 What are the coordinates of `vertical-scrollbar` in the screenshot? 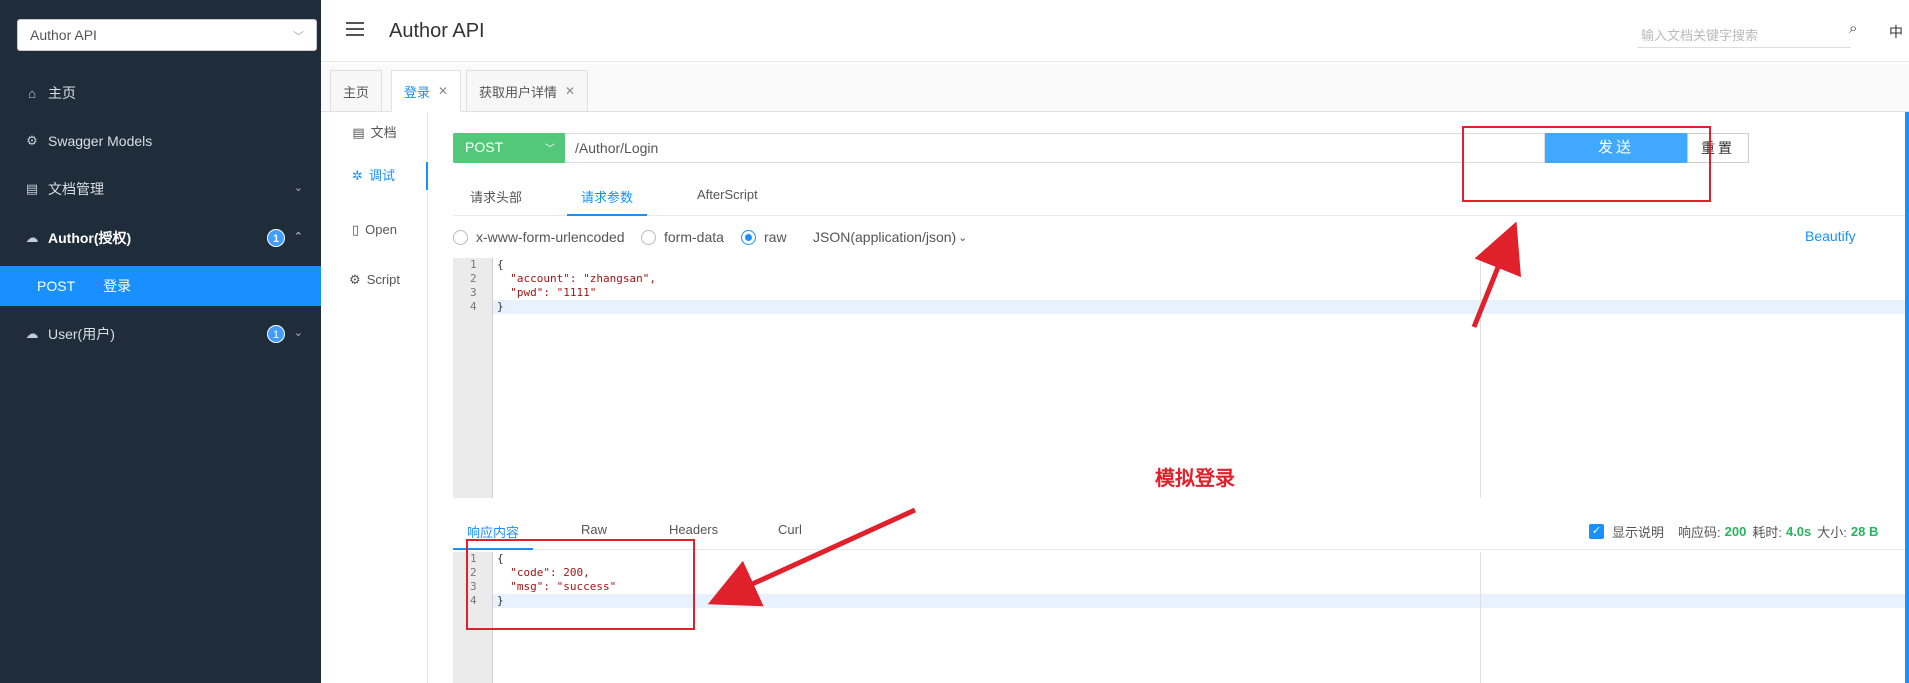 It's located at (1907, 397).